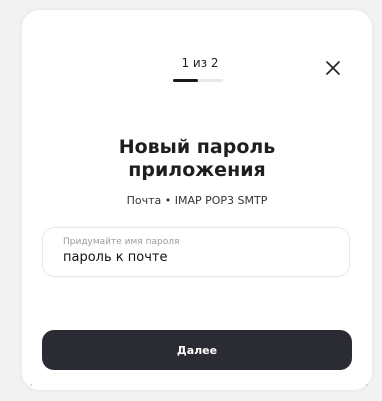 The width and height of the screenshot is (382, 401). I want to click on close-icon, so click(333, 68).